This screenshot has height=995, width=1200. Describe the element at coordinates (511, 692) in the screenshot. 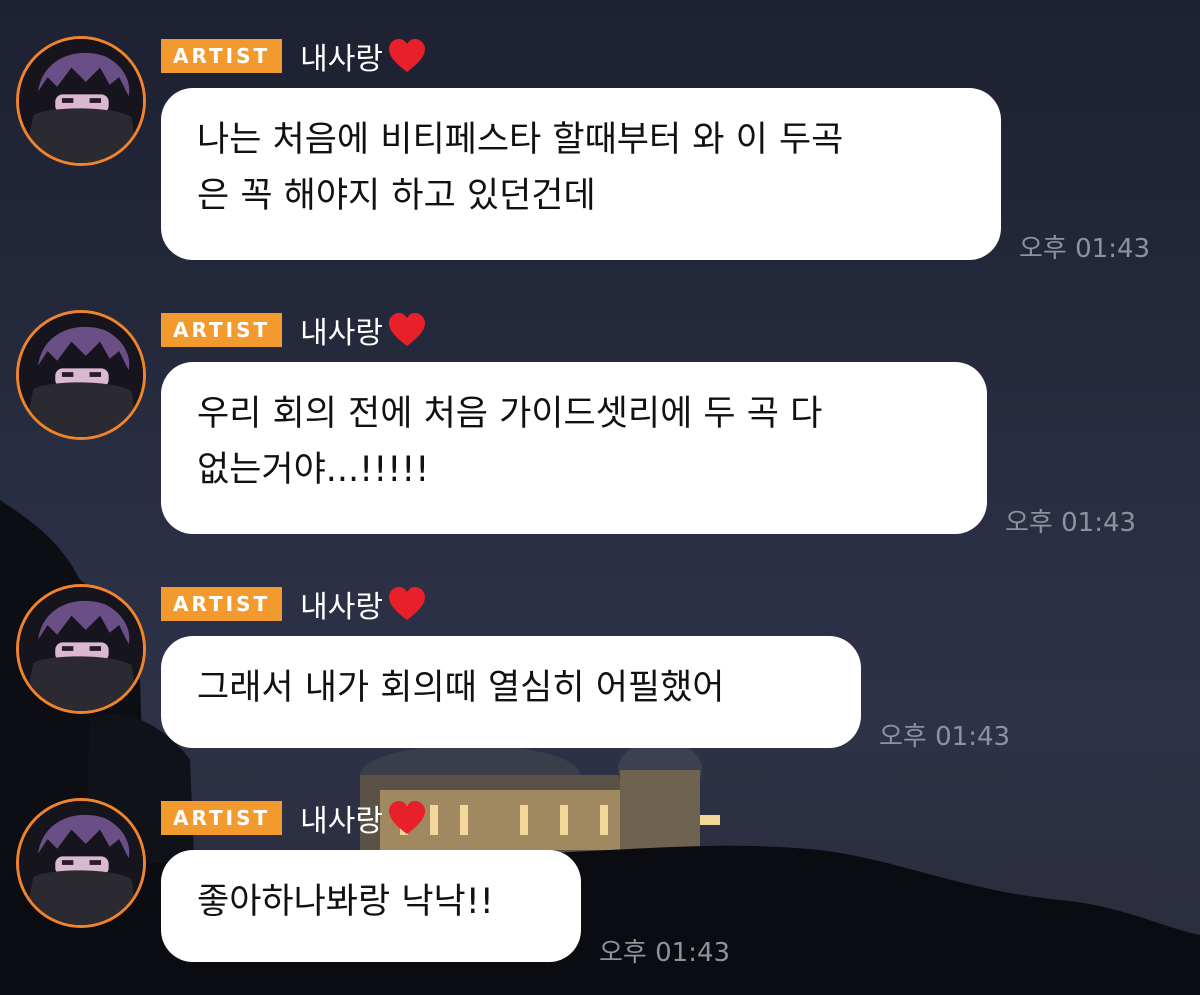

I see `message-bubble: 그래서 내가 회의때 열심히 어필했어` at that location.